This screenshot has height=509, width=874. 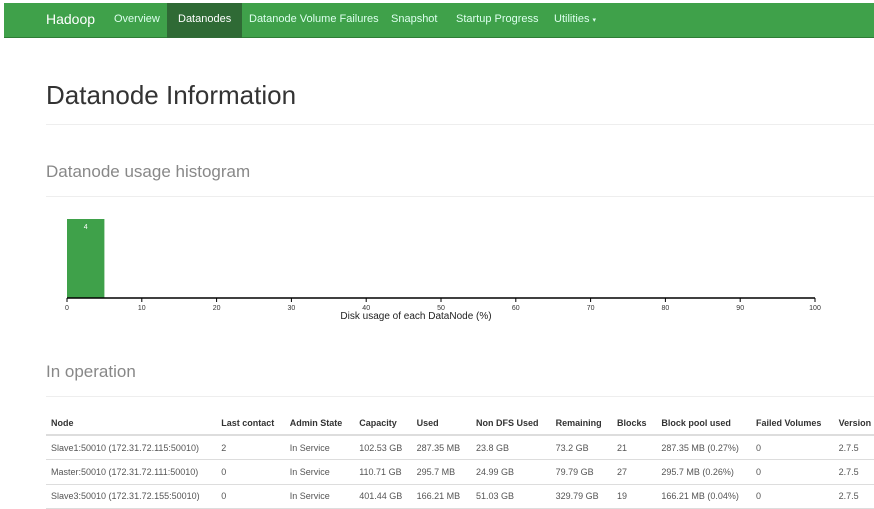 What do you see at coordinates (594, 20) in the screenshot?
I see `caret-down-icon: ▾` at bounding box center [594, 20].